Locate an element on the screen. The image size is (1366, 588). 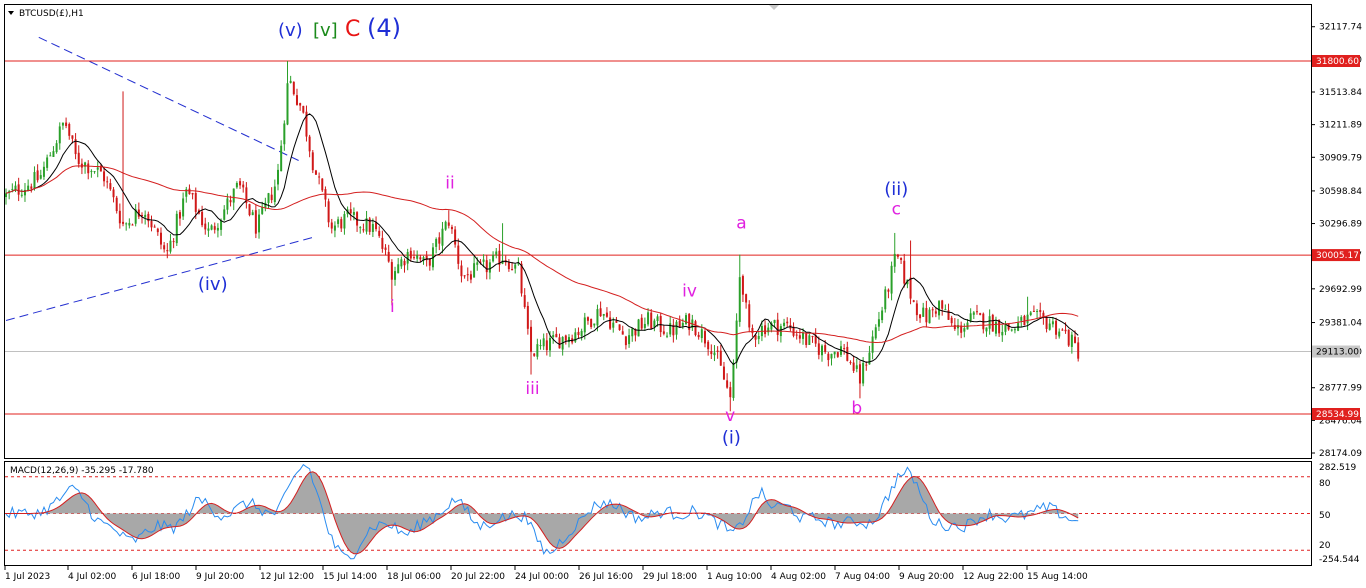
wave-label-1: i is located at coordinates (392, 307).